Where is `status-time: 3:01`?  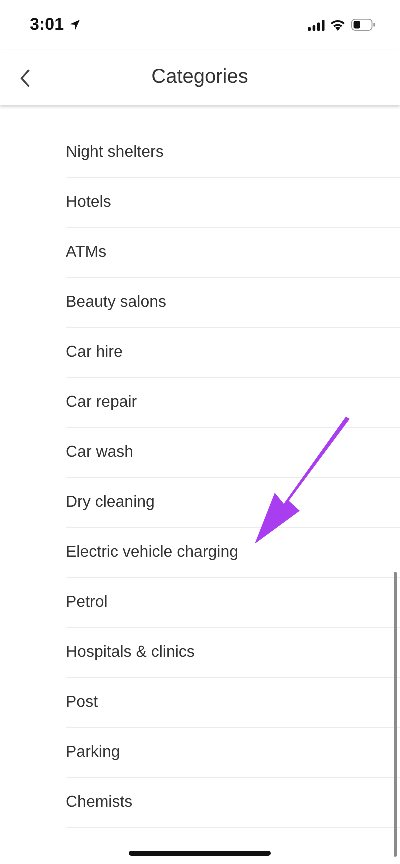
status-time: 3:01 is located at coordinates (47, 25).